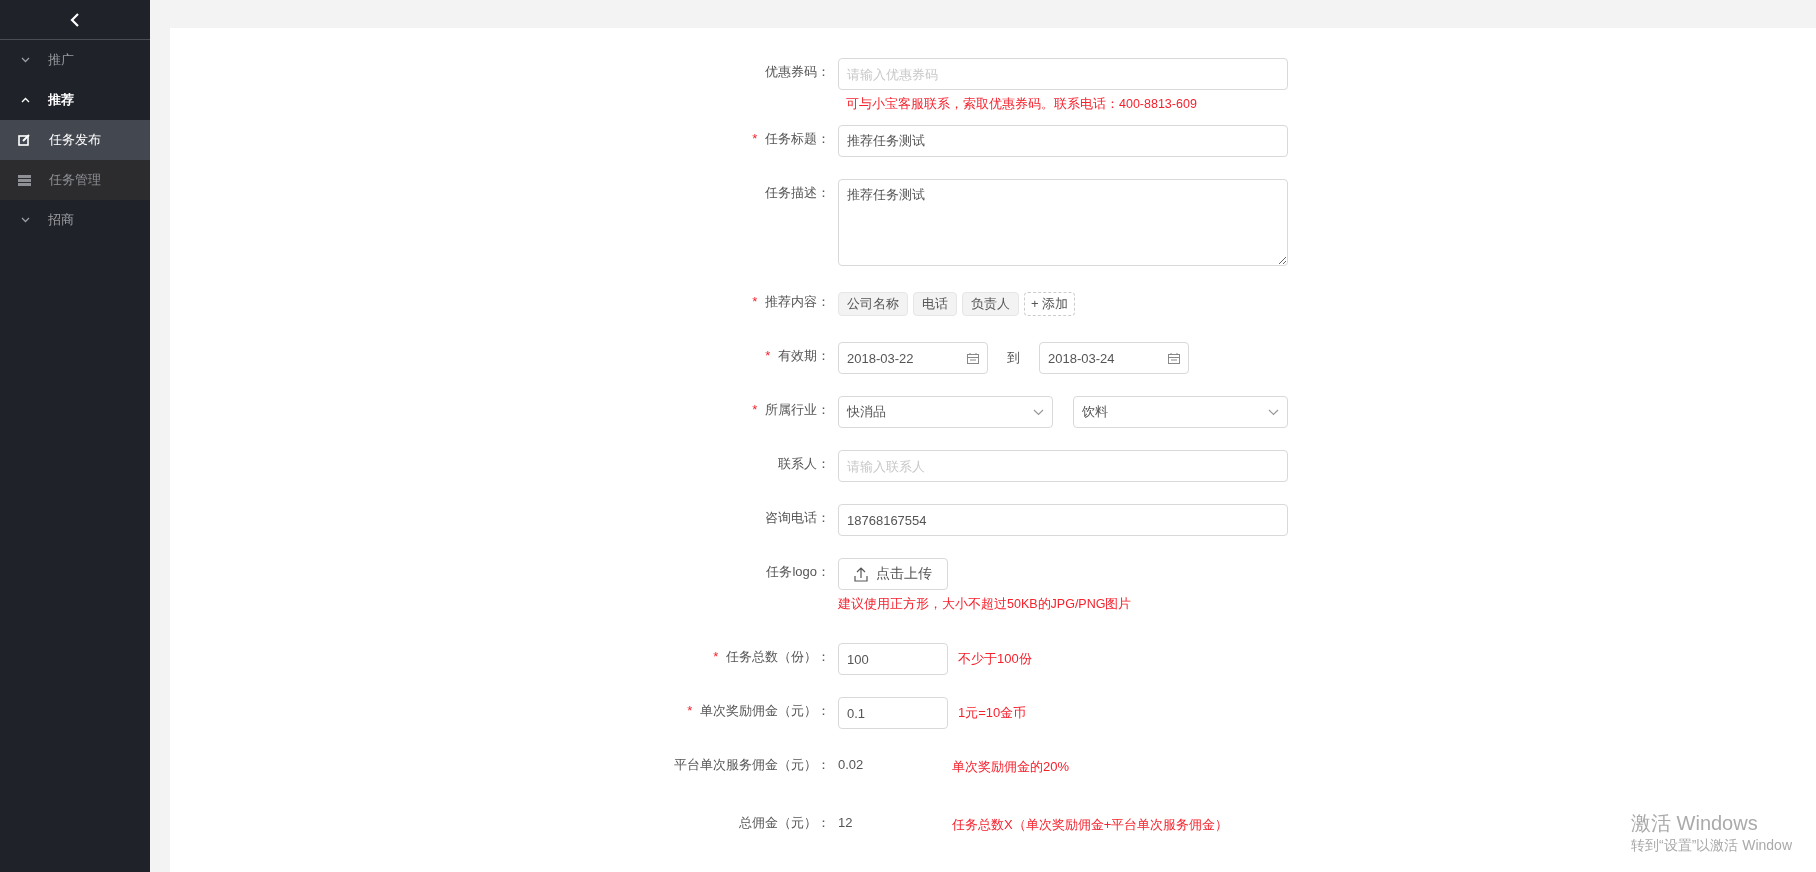  Describe the element at coordinates (24, 180) in the screenshot. I see `list-icon` at that location.